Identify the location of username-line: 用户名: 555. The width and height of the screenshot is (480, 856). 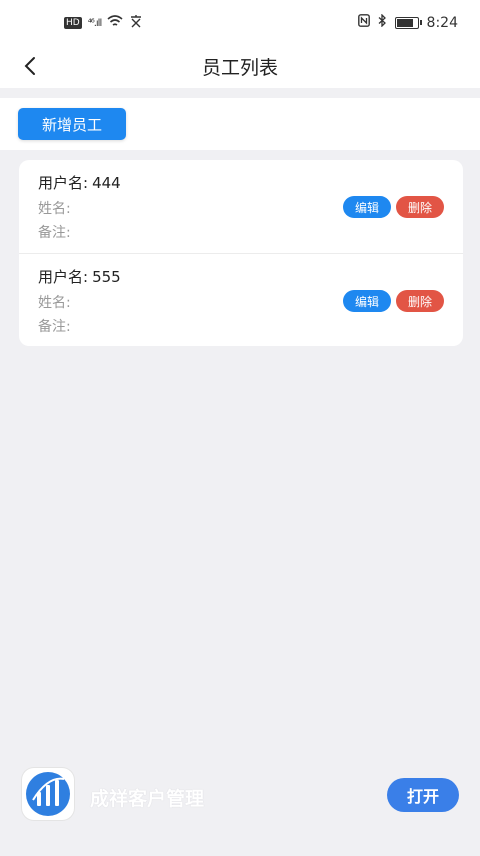
(79, 276).